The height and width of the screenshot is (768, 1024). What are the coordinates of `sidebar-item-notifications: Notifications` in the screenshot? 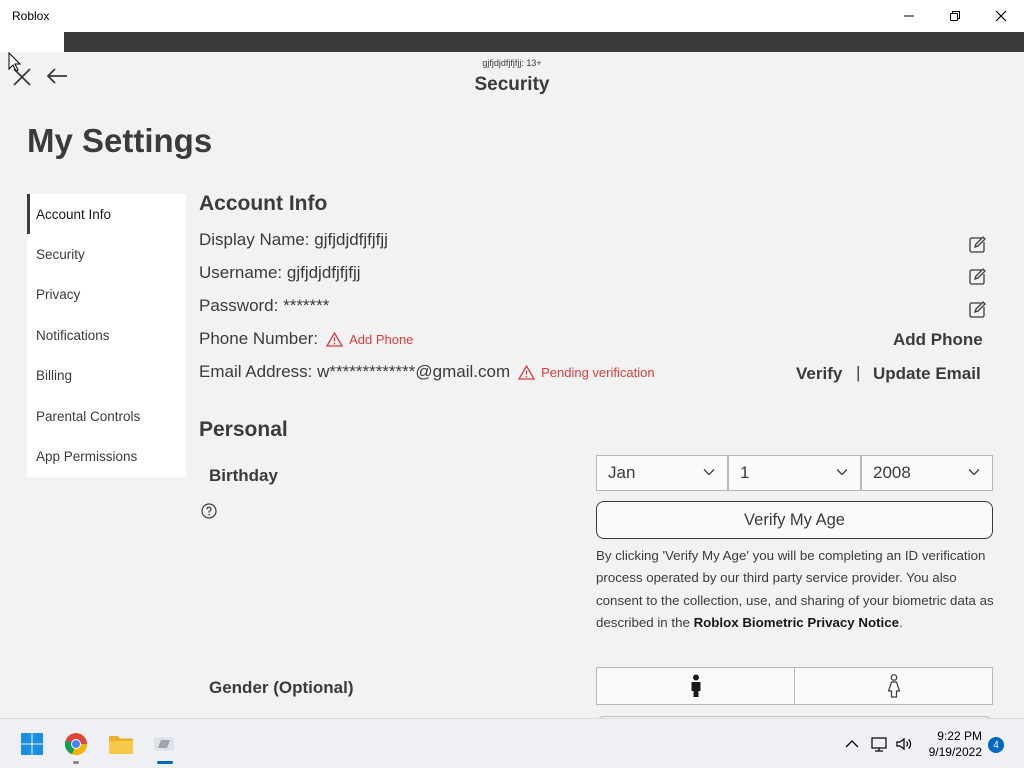 It's located at (106, 335).